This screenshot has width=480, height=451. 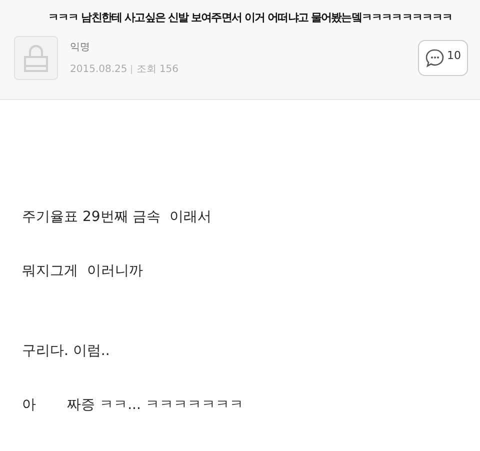 I want to click on body-text: 아 짜증 ㅋㅋ... ㅋㅋㅋㅋㅋㅋㅋ, so click(x=133, y=405).